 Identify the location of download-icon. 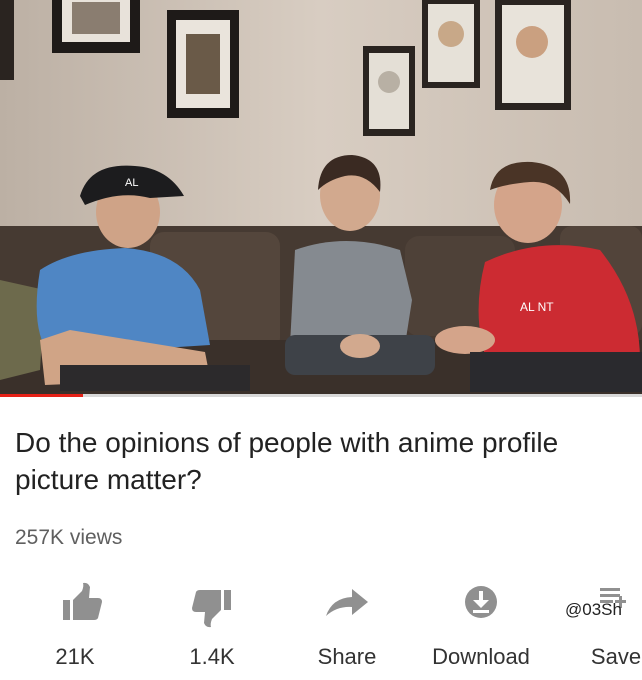
(481, 602).